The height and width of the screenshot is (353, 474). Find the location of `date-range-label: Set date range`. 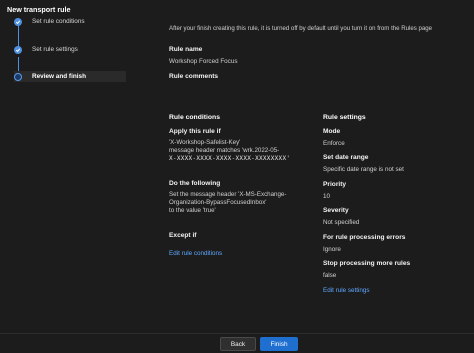

date-range-label: Set date range is located at coordinates (346, 157).